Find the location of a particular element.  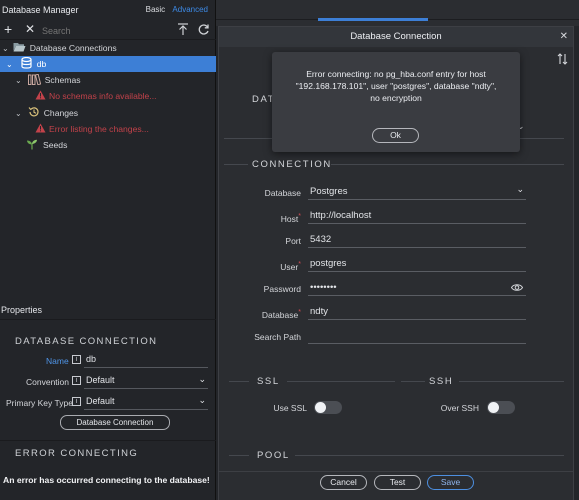

password-input: •••••••• is located at coordinates (417, 288).